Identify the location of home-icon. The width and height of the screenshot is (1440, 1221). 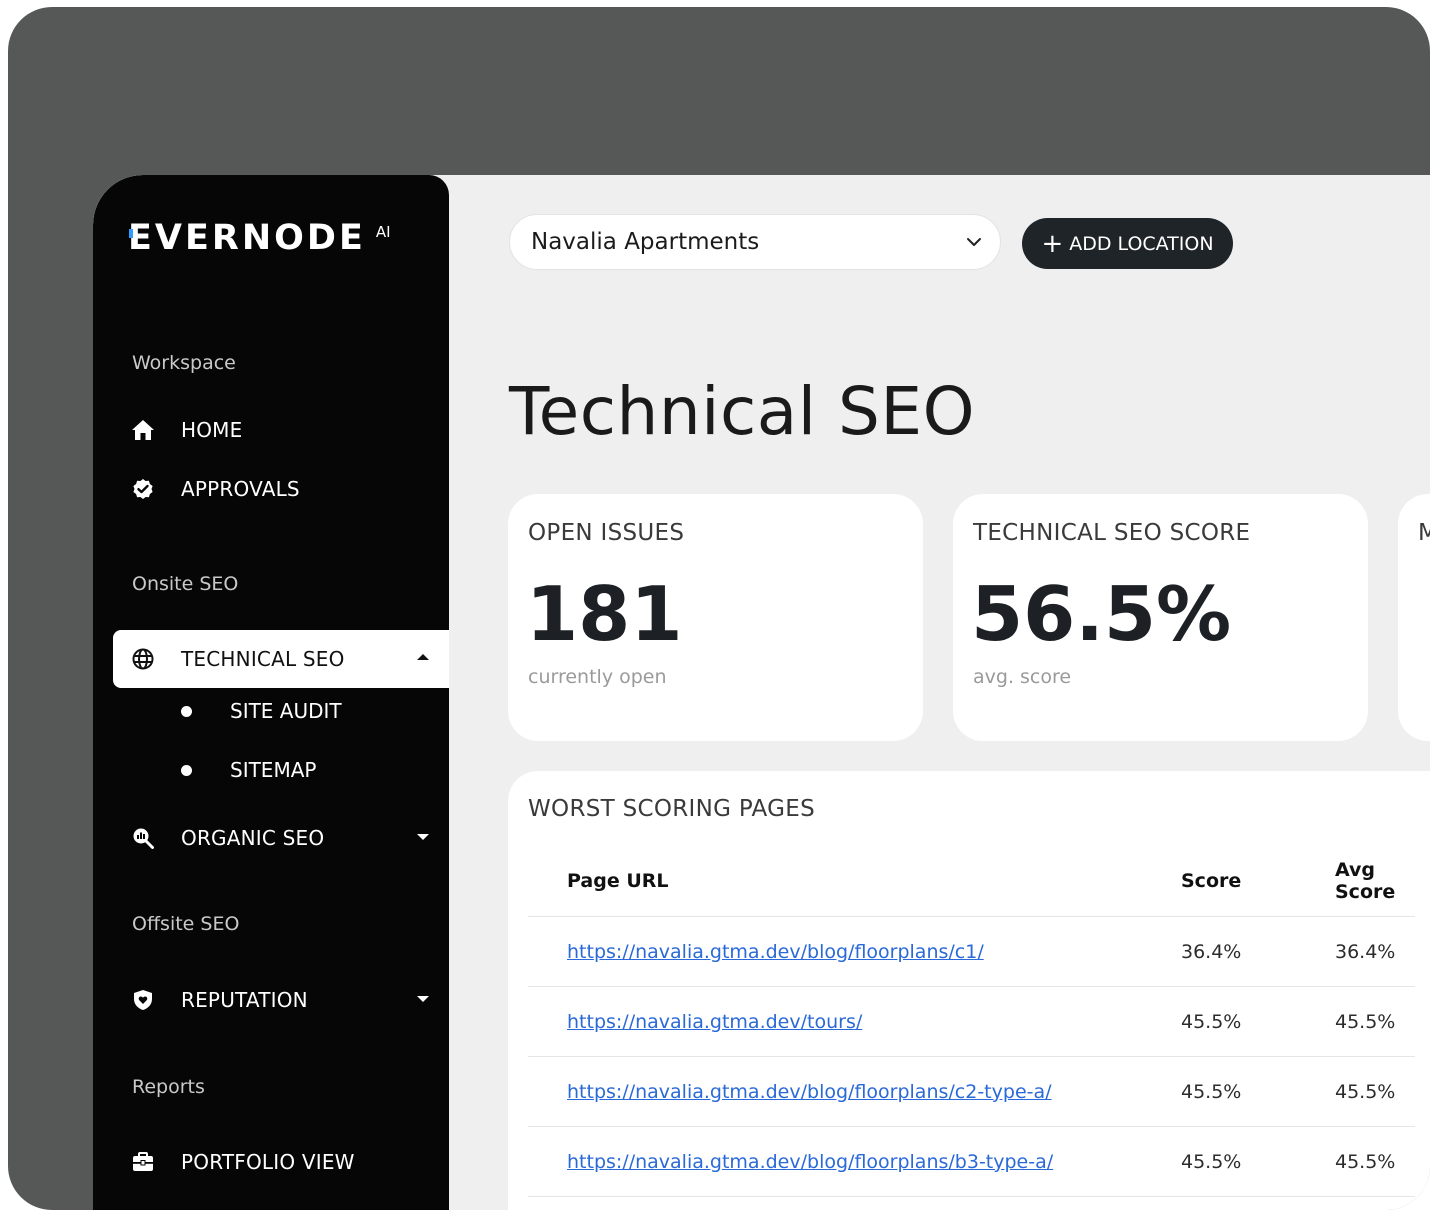
(143, 430).